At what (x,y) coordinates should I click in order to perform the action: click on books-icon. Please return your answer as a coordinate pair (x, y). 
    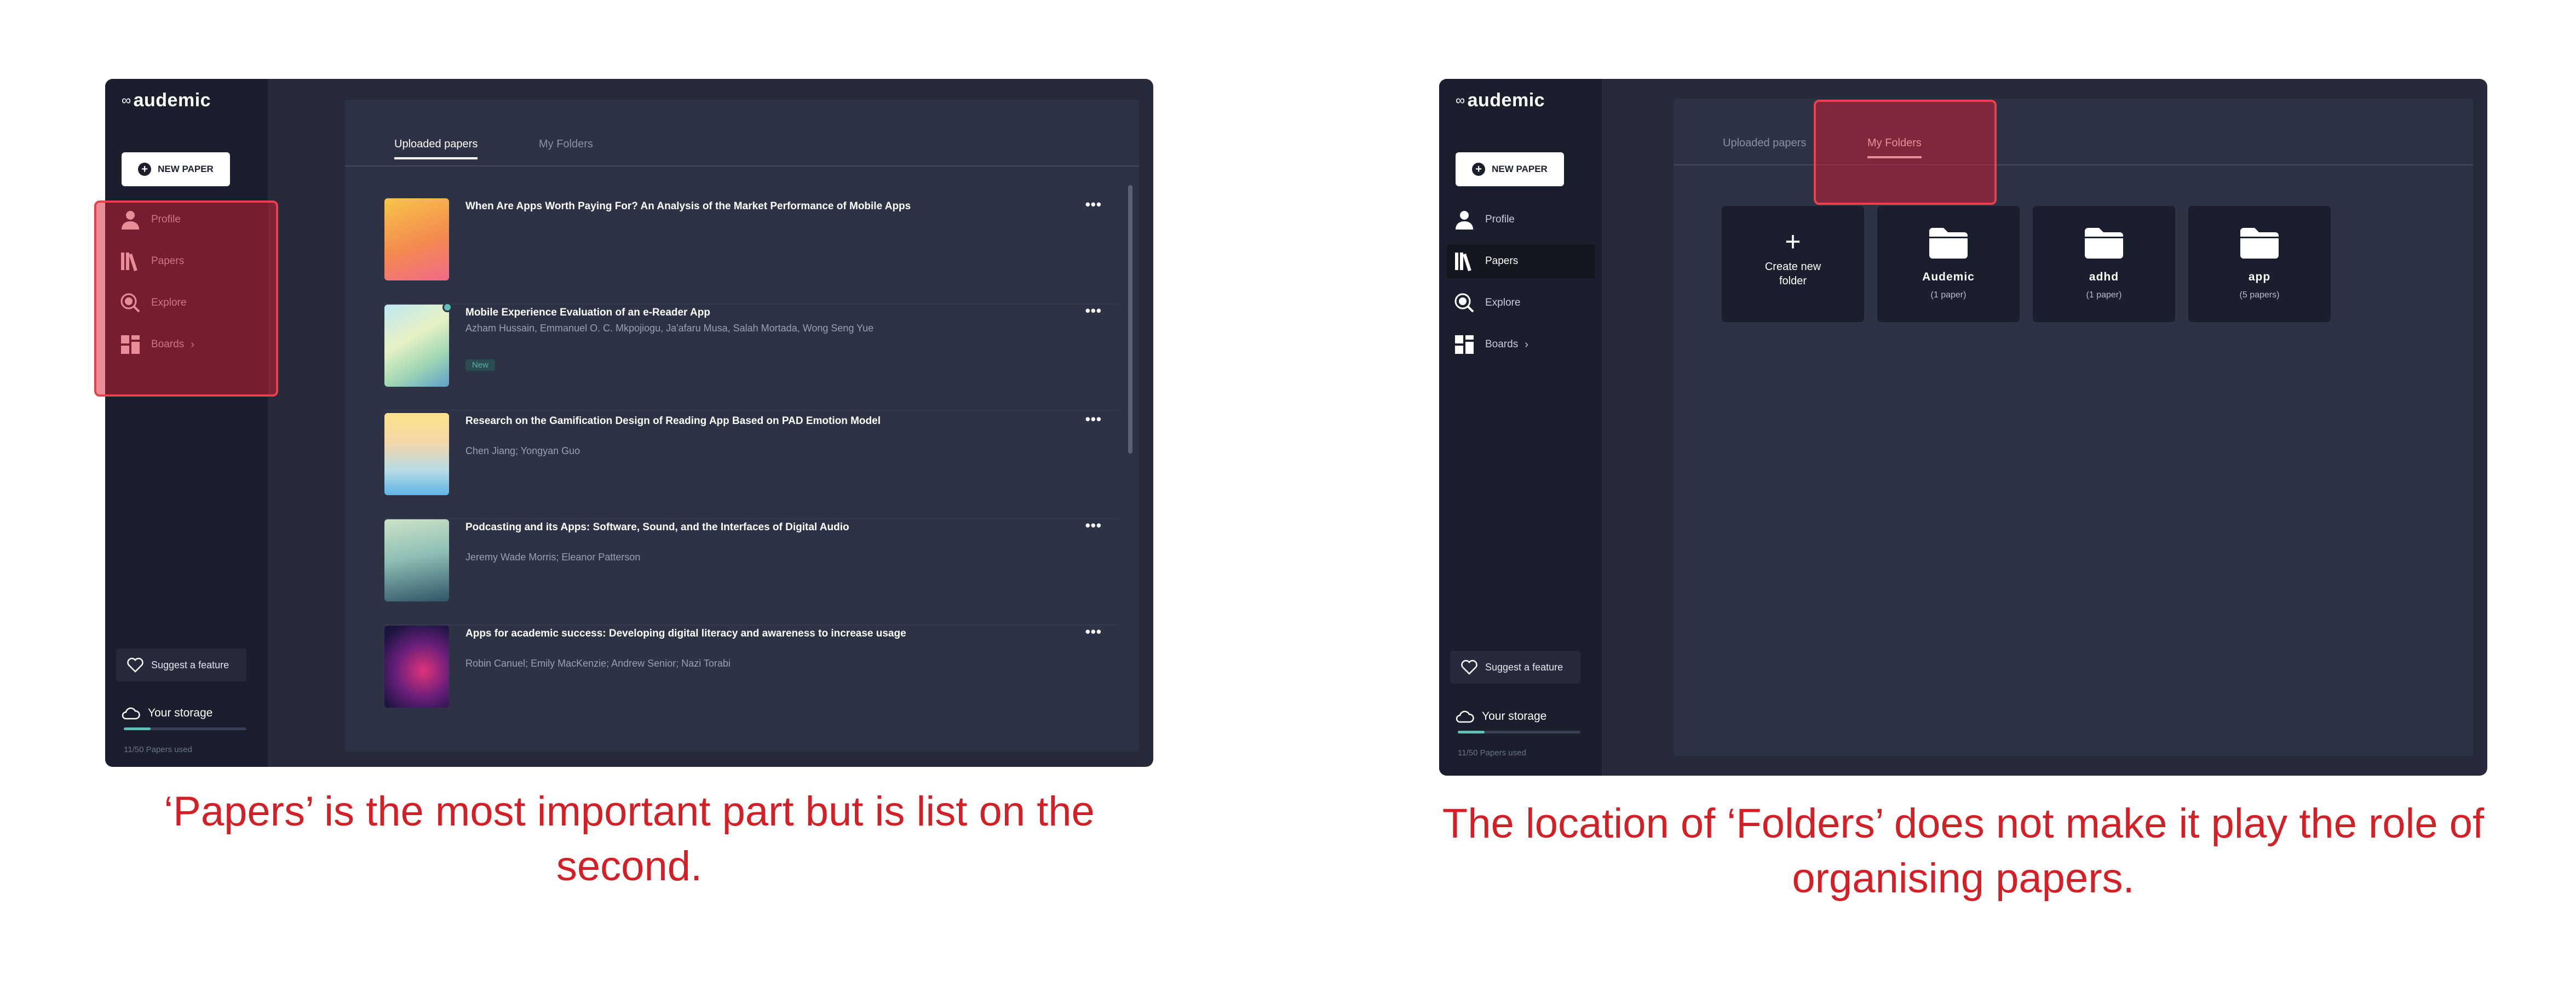
    Looking at the image, I should click on (1463, 262).